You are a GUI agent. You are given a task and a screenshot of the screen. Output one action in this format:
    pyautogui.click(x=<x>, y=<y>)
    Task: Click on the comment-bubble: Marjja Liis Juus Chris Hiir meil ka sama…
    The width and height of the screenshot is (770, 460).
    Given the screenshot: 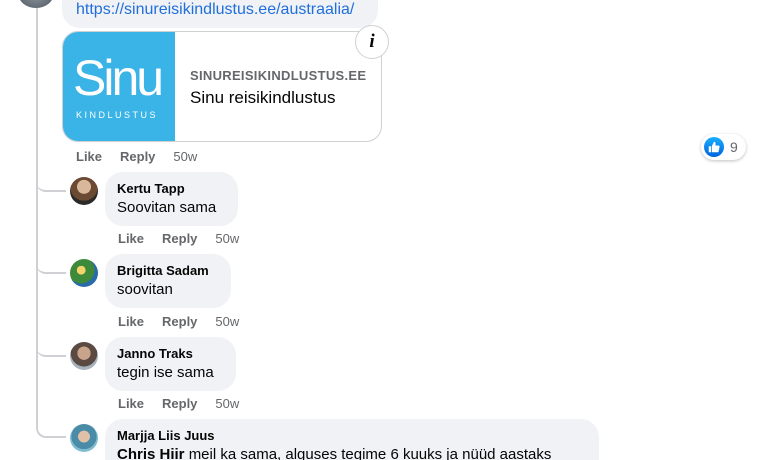 What is the action you would take?
    pyautogui.click(x=352, y=439)
    